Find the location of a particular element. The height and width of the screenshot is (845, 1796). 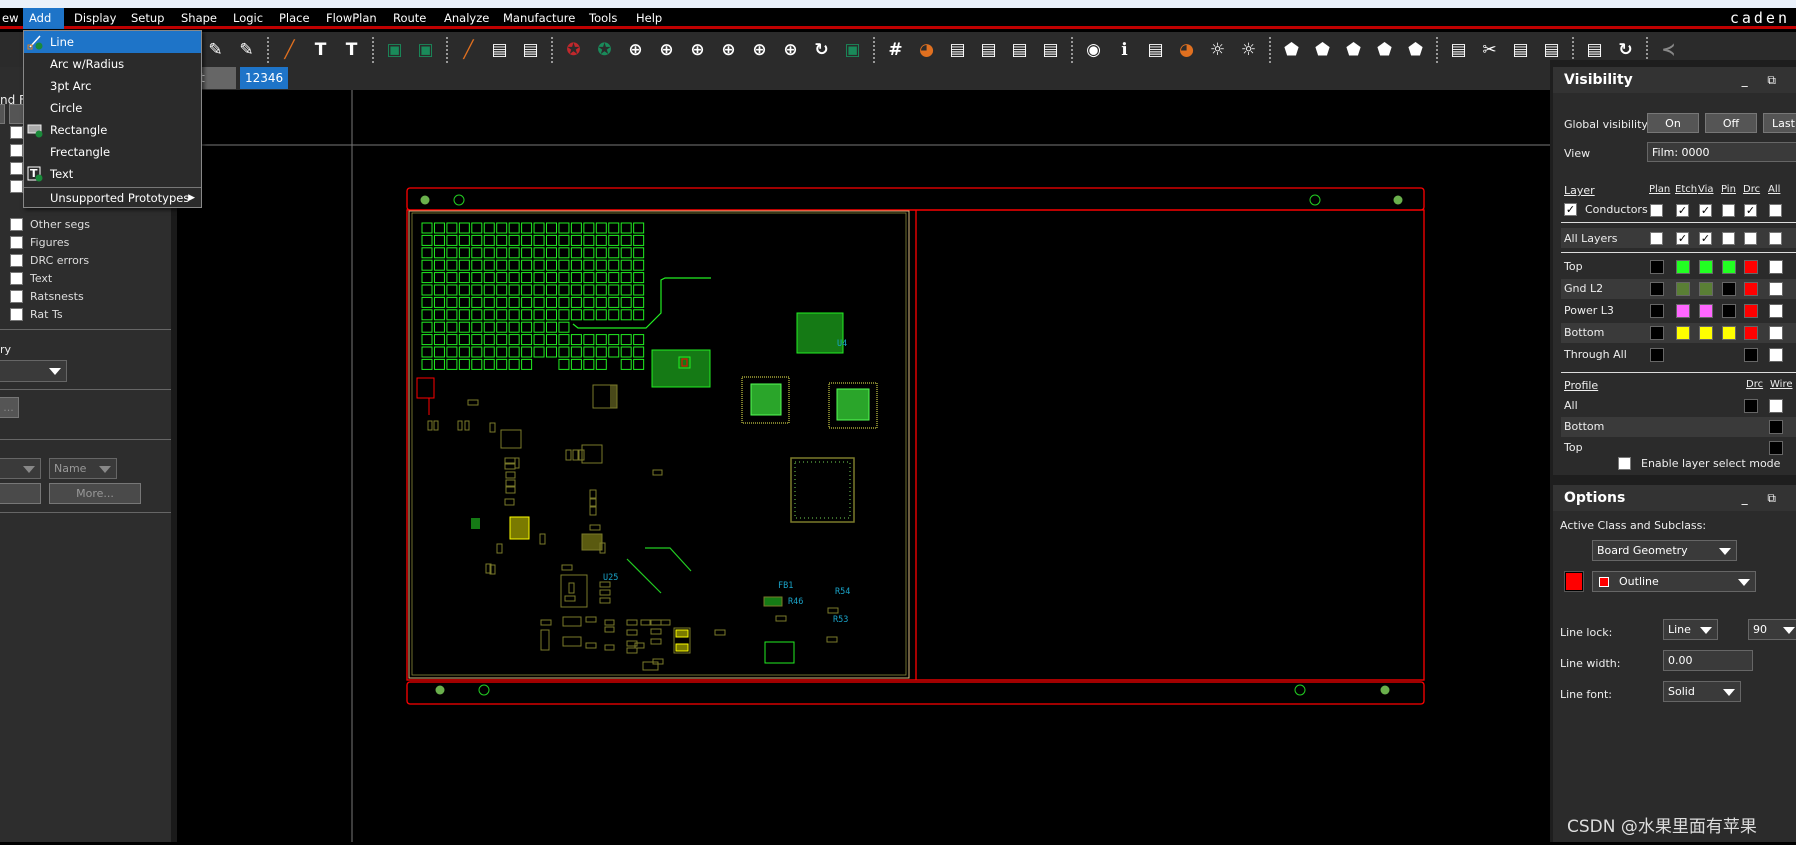

zoom-in-icon: ⊕ is located at coordinates (698, 50).